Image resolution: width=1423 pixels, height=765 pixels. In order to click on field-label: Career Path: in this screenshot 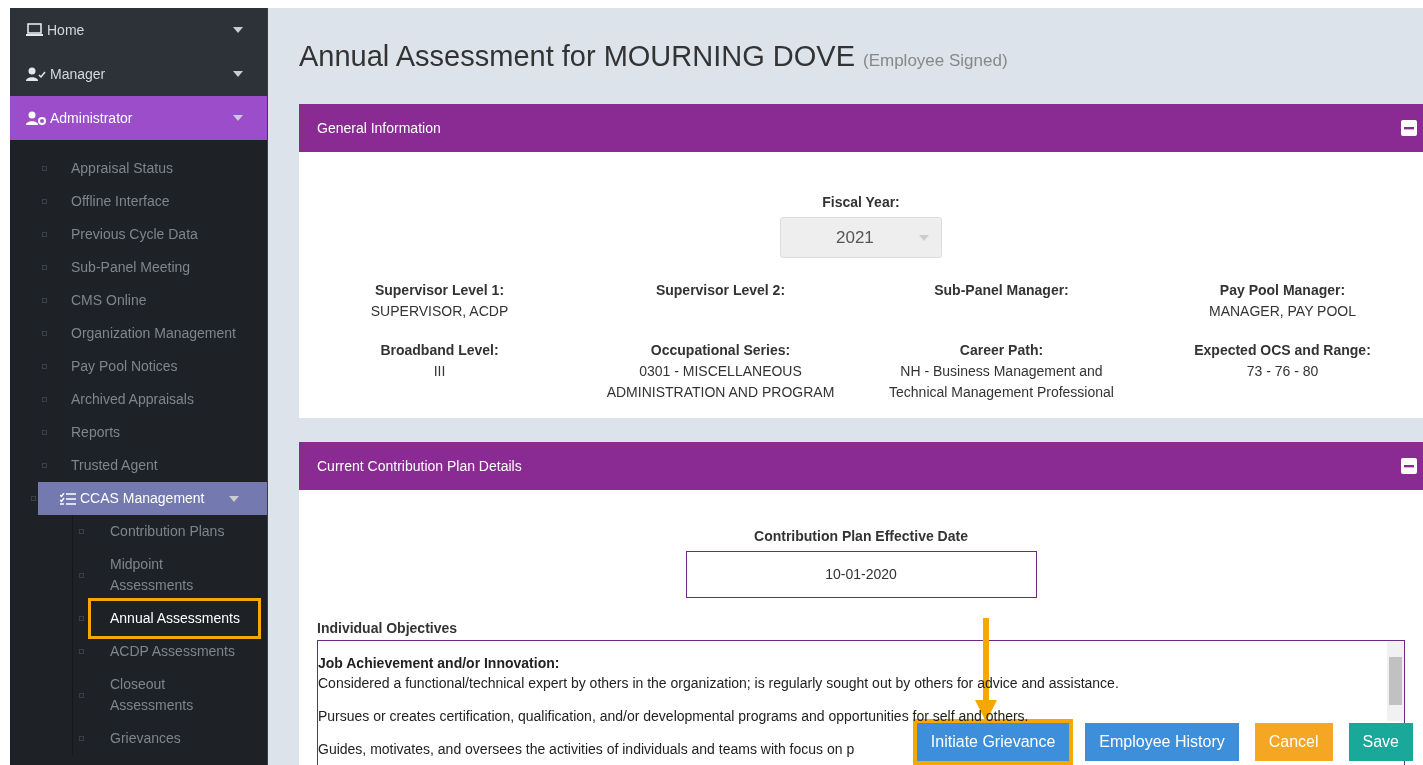, I will do `click(1001, 350)`.